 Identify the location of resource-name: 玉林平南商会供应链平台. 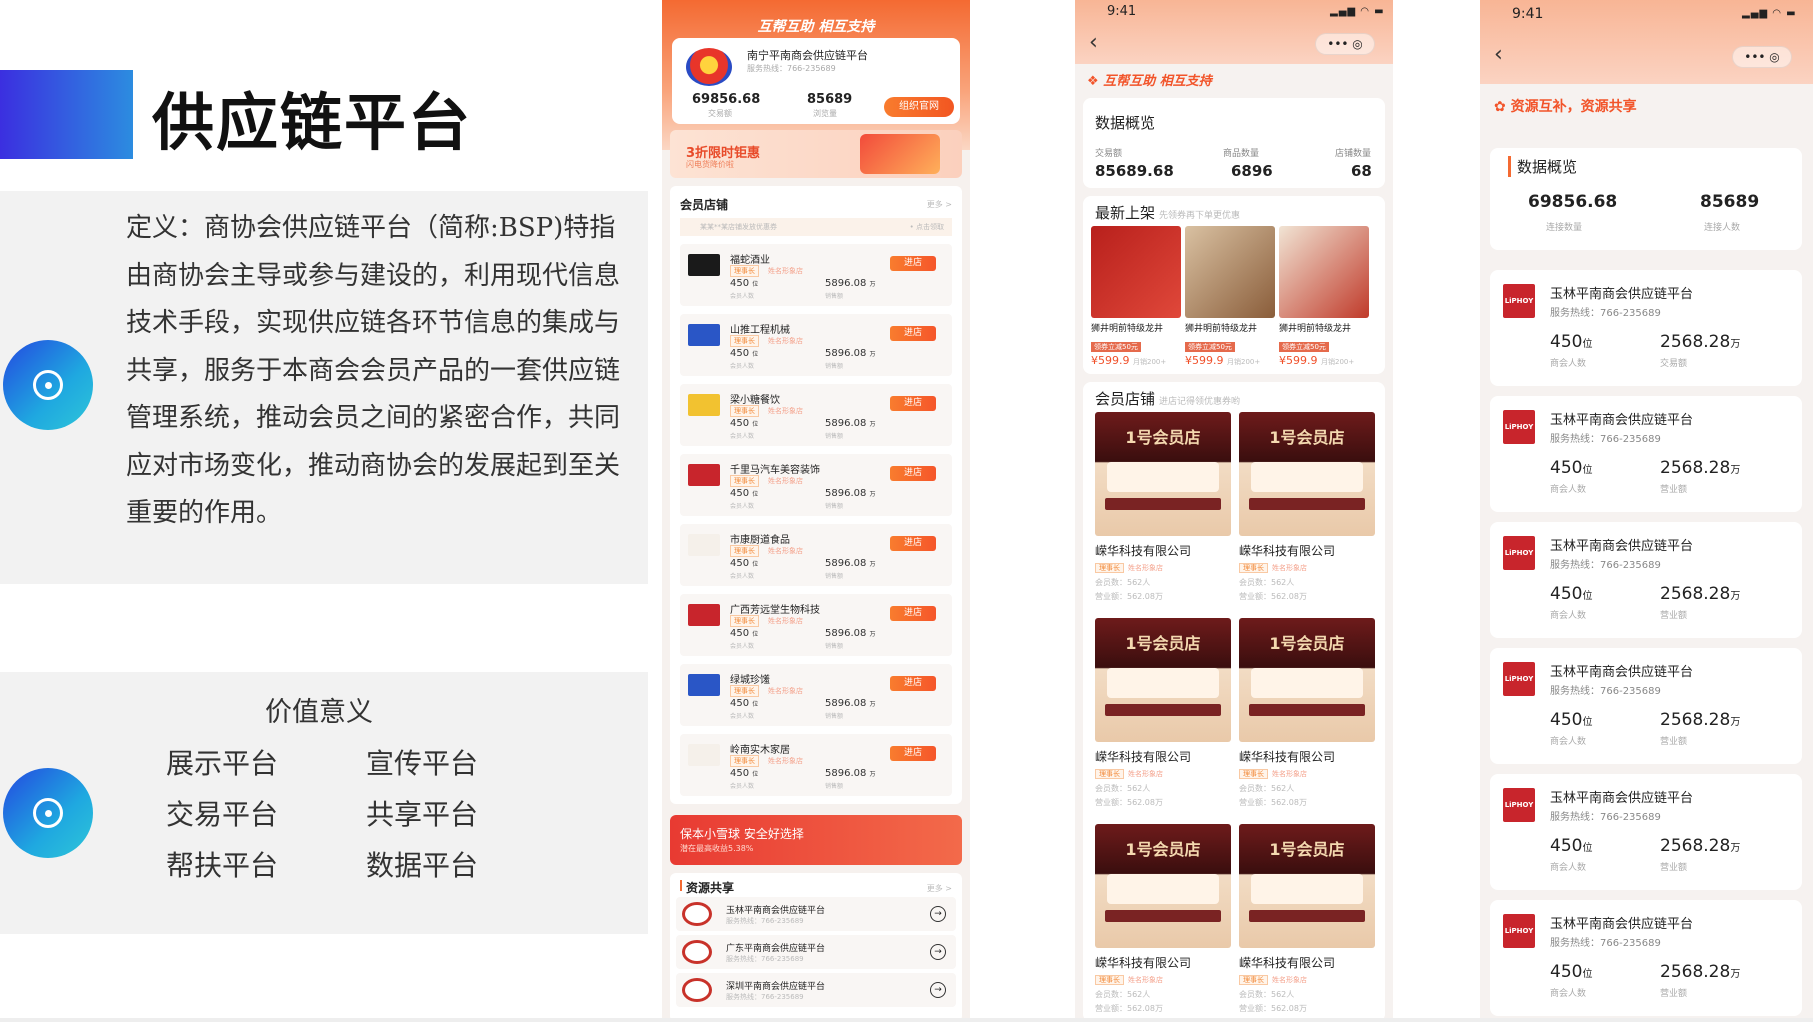
(776, 911).